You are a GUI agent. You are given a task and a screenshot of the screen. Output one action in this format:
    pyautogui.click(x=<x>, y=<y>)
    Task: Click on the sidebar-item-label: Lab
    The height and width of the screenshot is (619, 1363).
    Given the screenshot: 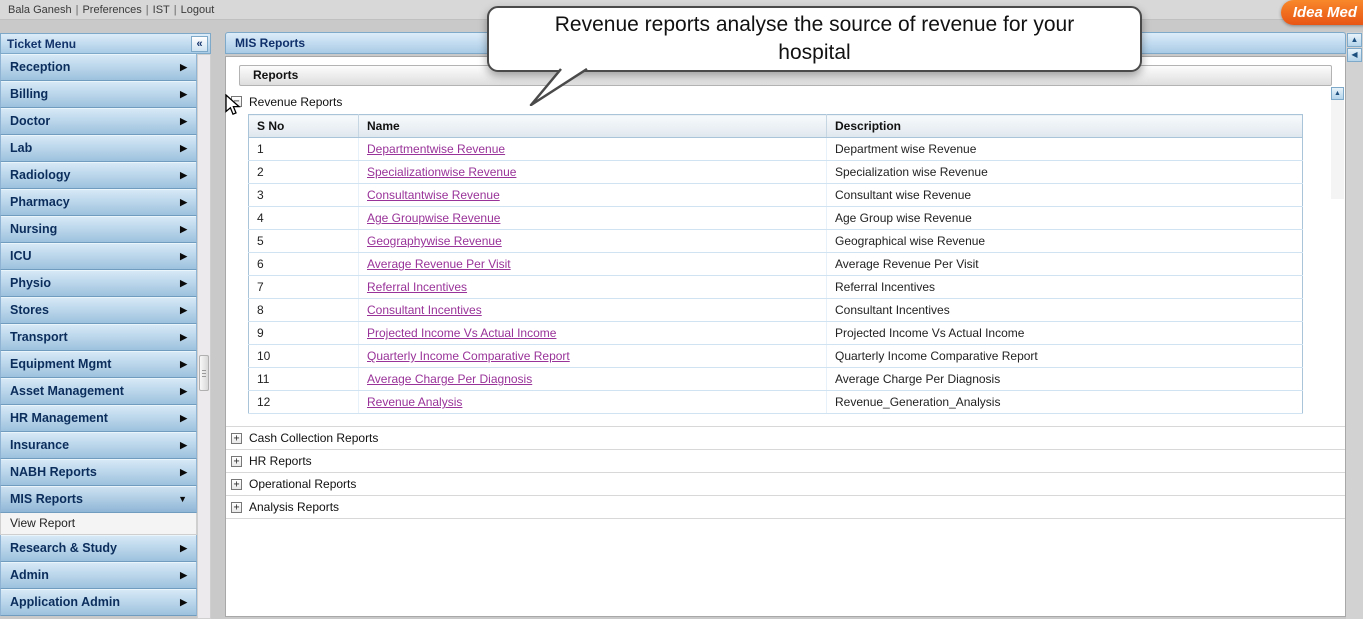 What is the action you would take?
    pyautogui.click(x=21, y=148)
    